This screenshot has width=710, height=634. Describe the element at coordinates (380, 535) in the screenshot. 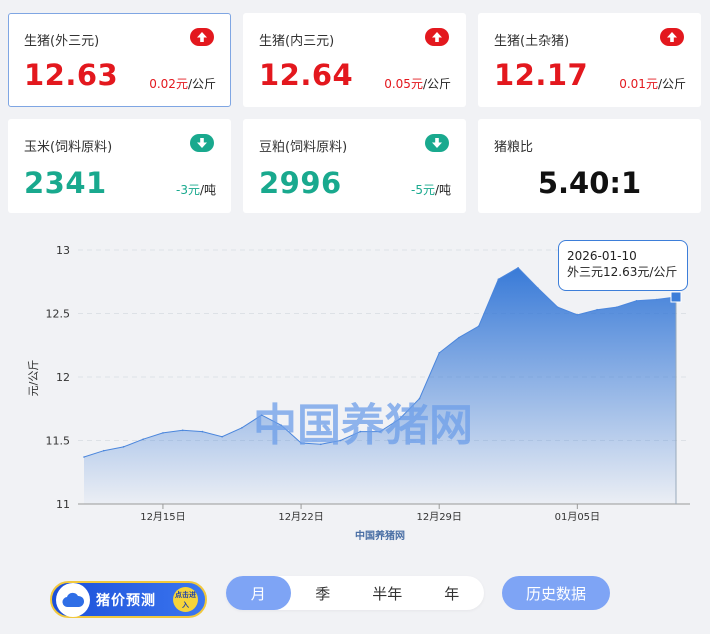

I see `x-axis-label: 中国养猪网` at that location.